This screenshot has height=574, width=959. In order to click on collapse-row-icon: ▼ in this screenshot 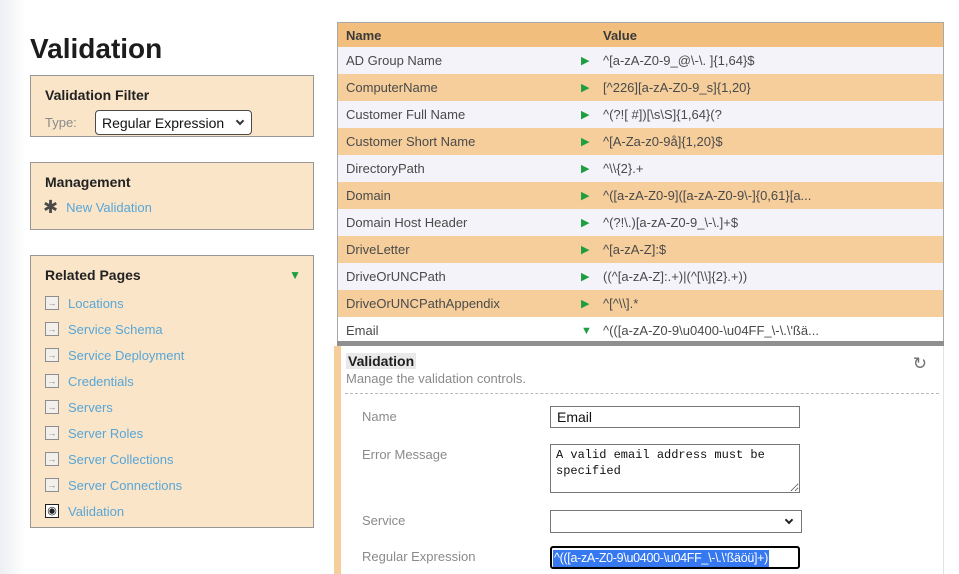, I will do `click(588, 331)`.